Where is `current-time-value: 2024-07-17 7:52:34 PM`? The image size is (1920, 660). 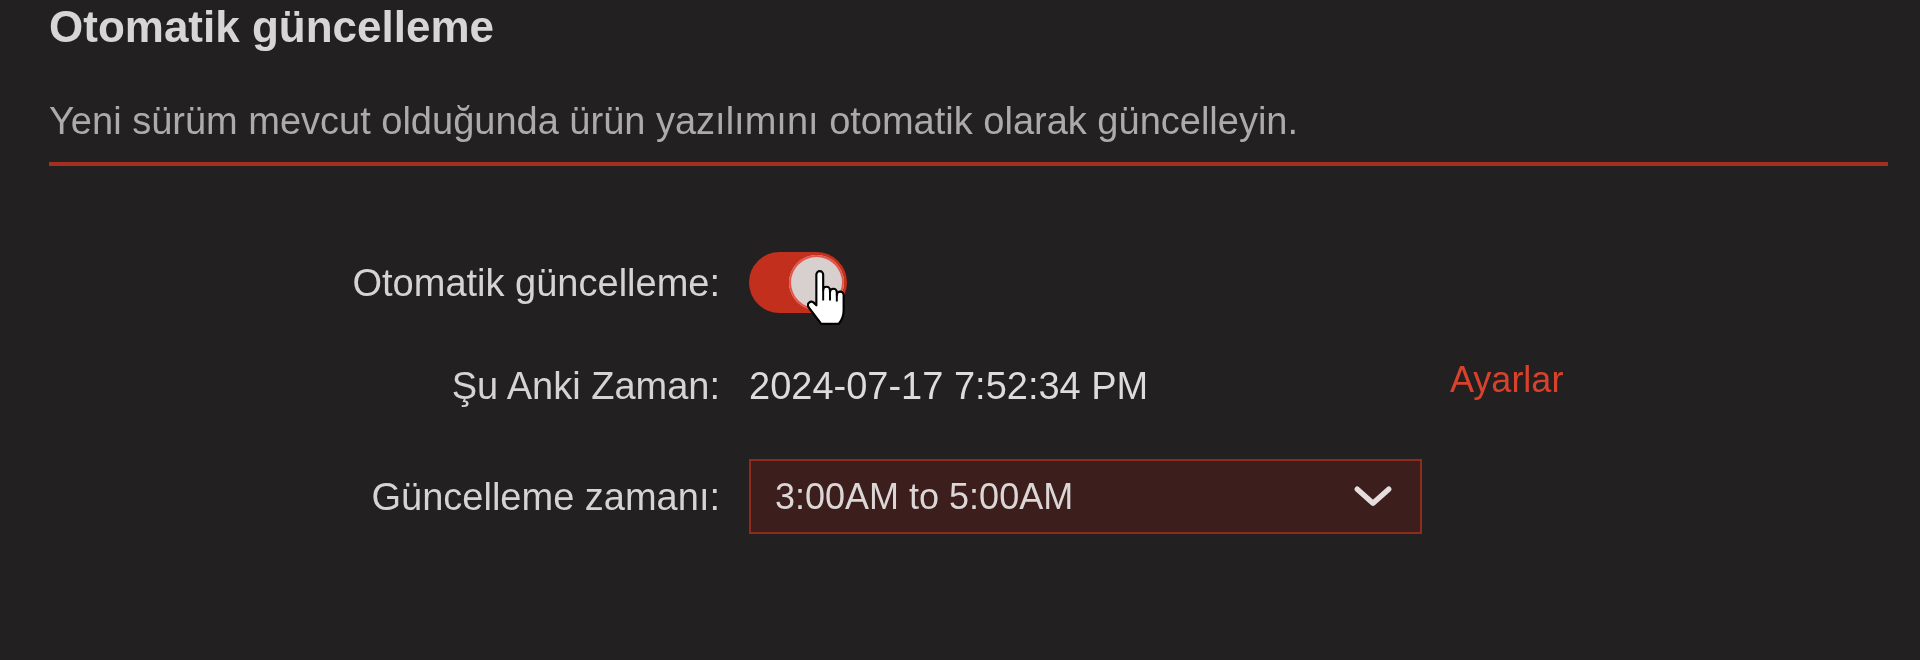 current-time-value: 2024-07-17 7:52:34 PM is located at coordinates (949, 386).